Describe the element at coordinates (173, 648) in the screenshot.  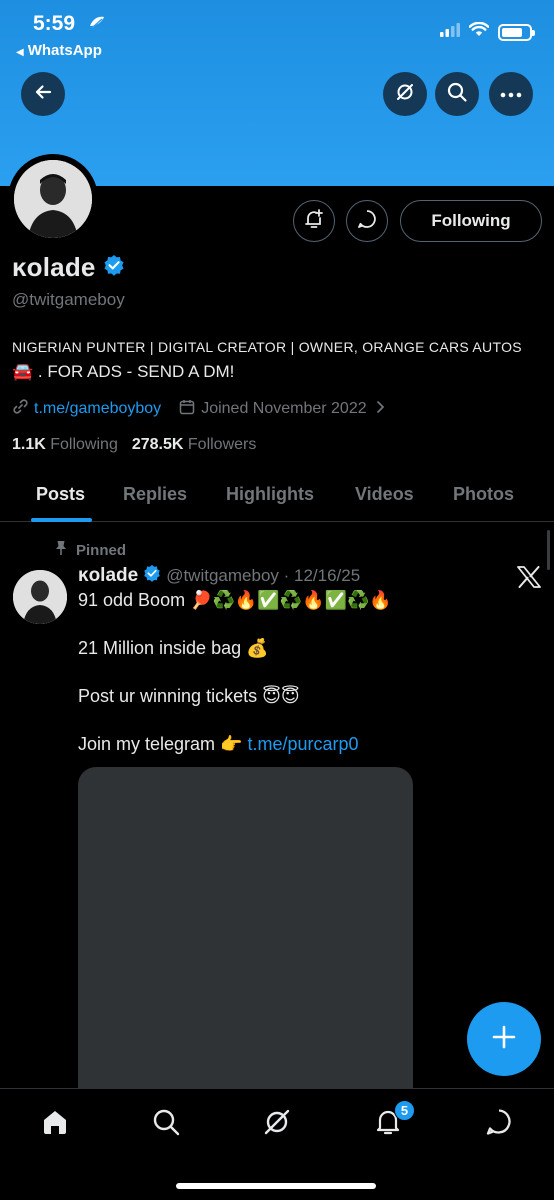
I see `post-text-line-2: 21 Million inside bag 💰` at that location.